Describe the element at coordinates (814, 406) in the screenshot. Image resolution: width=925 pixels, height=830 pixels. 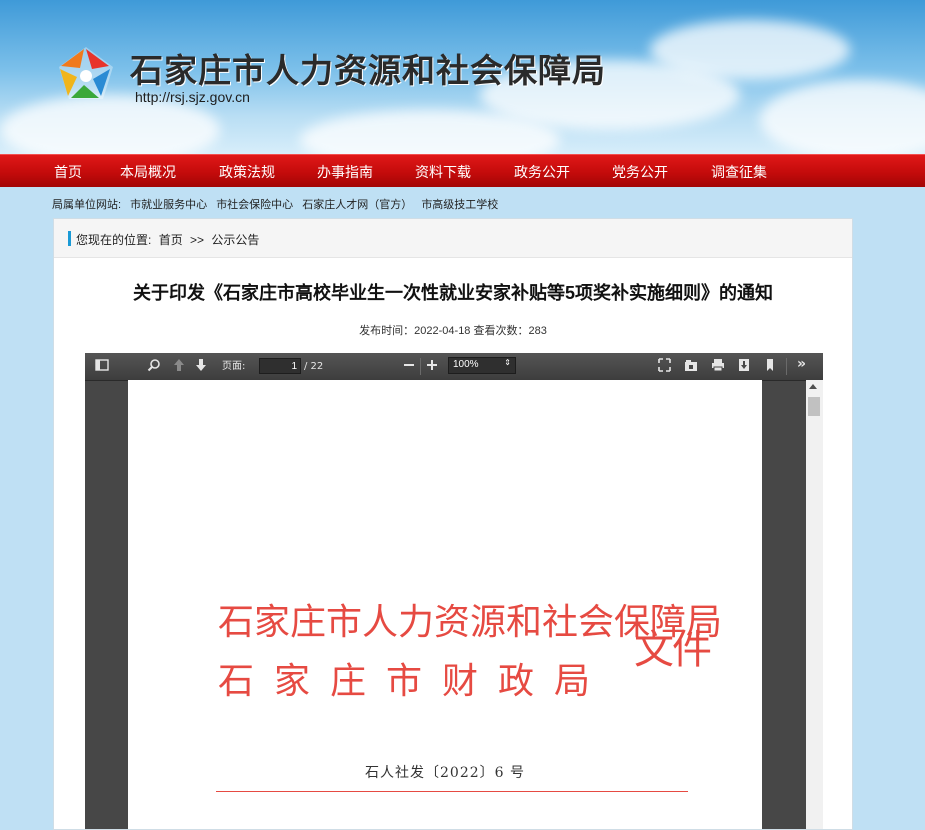
I see `pdf-scrollbar-thumb` at that location.